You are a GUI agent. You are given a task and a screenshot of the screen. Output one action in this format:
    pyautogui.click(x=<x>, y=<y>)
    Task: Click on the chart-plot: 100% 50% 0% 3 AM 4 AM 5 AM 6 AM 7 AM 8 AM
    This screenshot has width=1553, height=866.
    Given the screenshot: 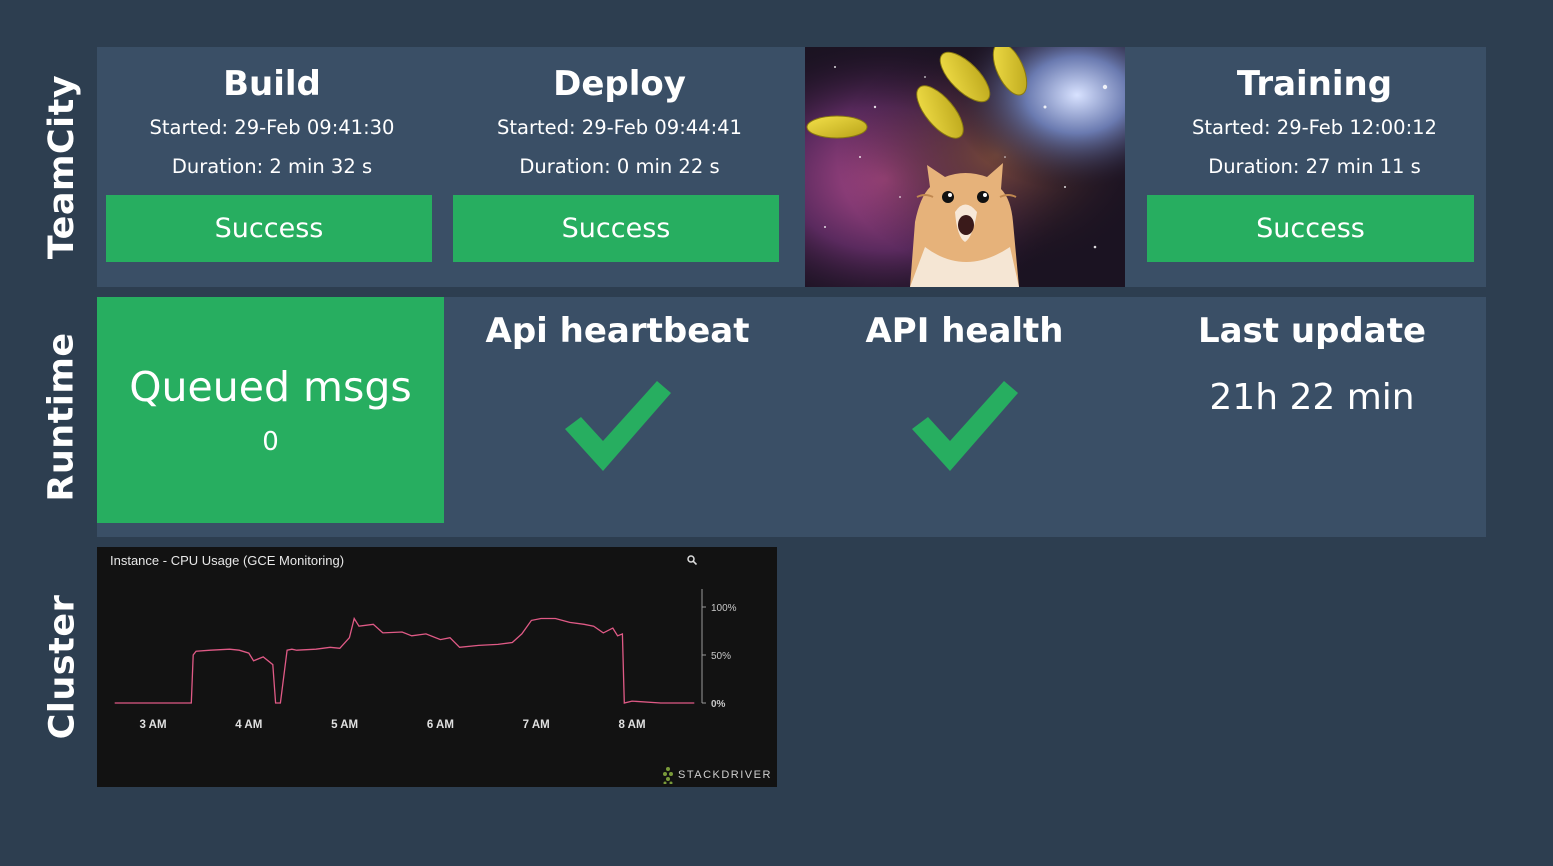 What is the action you would take?
    pyautogui.click(x=425, y=660)
    